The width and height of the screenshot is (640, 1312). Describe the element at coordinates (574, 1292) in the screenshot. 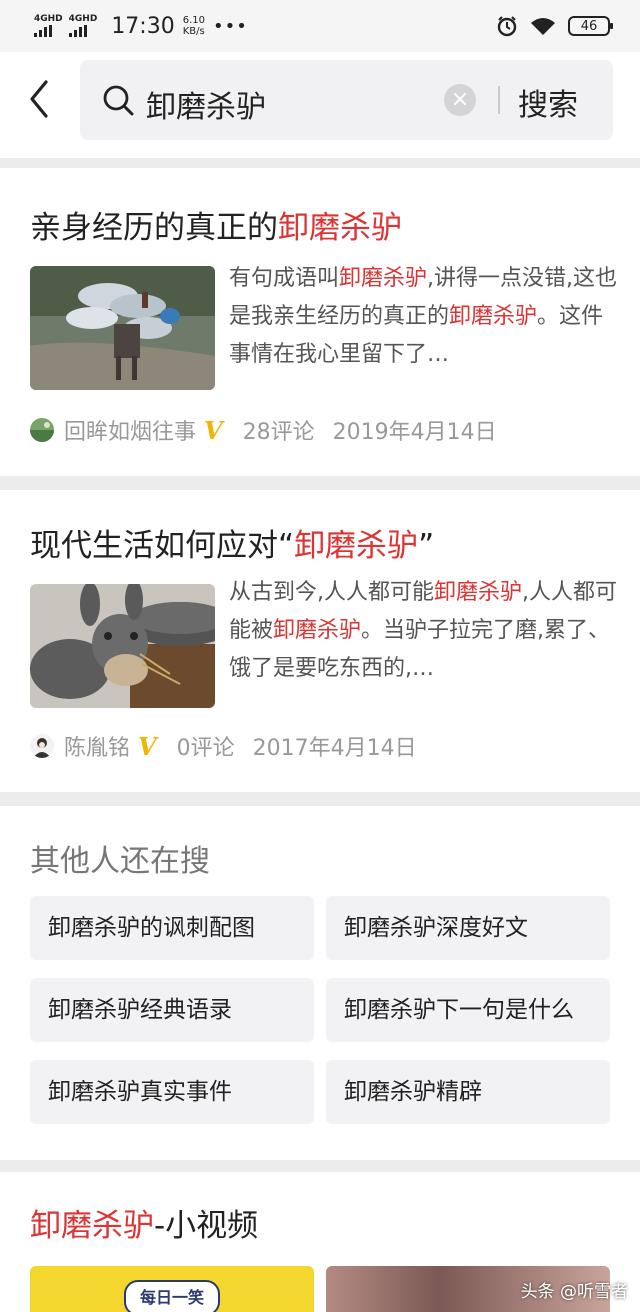

I see `watermark: 头条 @听雪者` at that location.